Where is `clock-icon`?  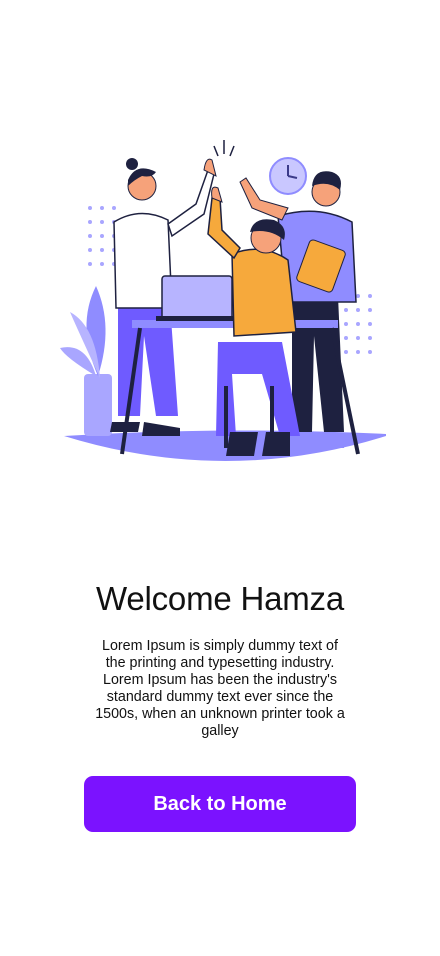 clock-icon is located at coordinates (288, 176).